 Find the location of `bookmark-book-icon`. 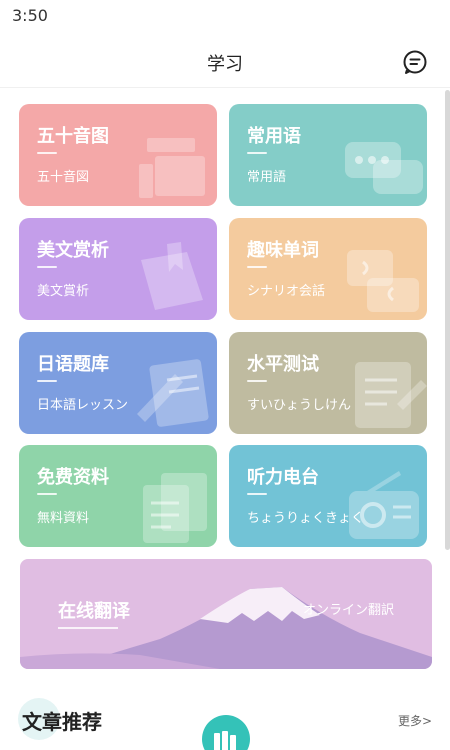

bookmark-book-icon is located at coordinates (172, 276).